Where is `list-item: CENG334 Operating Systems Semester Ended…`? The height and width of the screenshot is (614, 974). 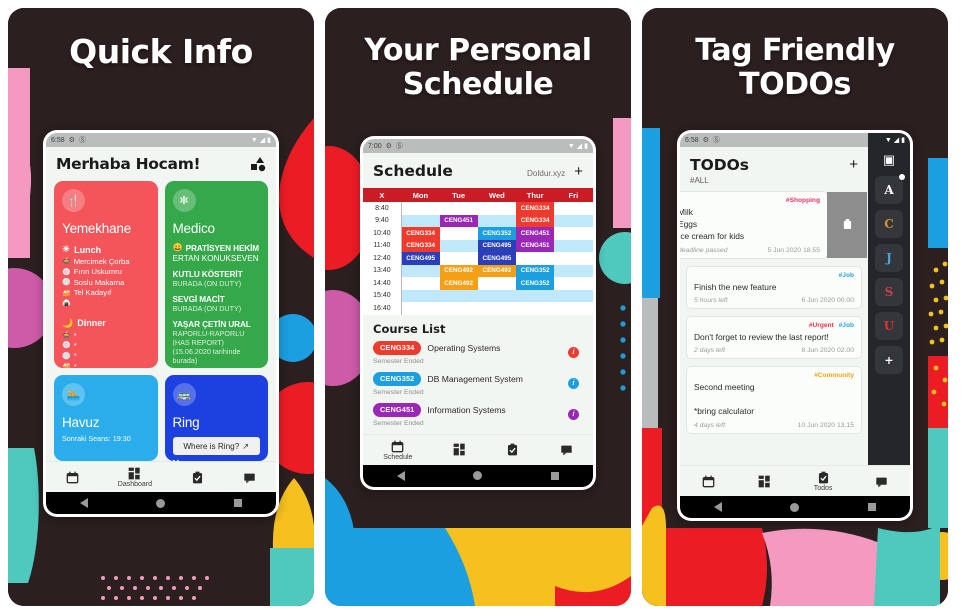 list-item: CENG334 Operating Systems Semester Ended… is located at coordinates (478, 352).